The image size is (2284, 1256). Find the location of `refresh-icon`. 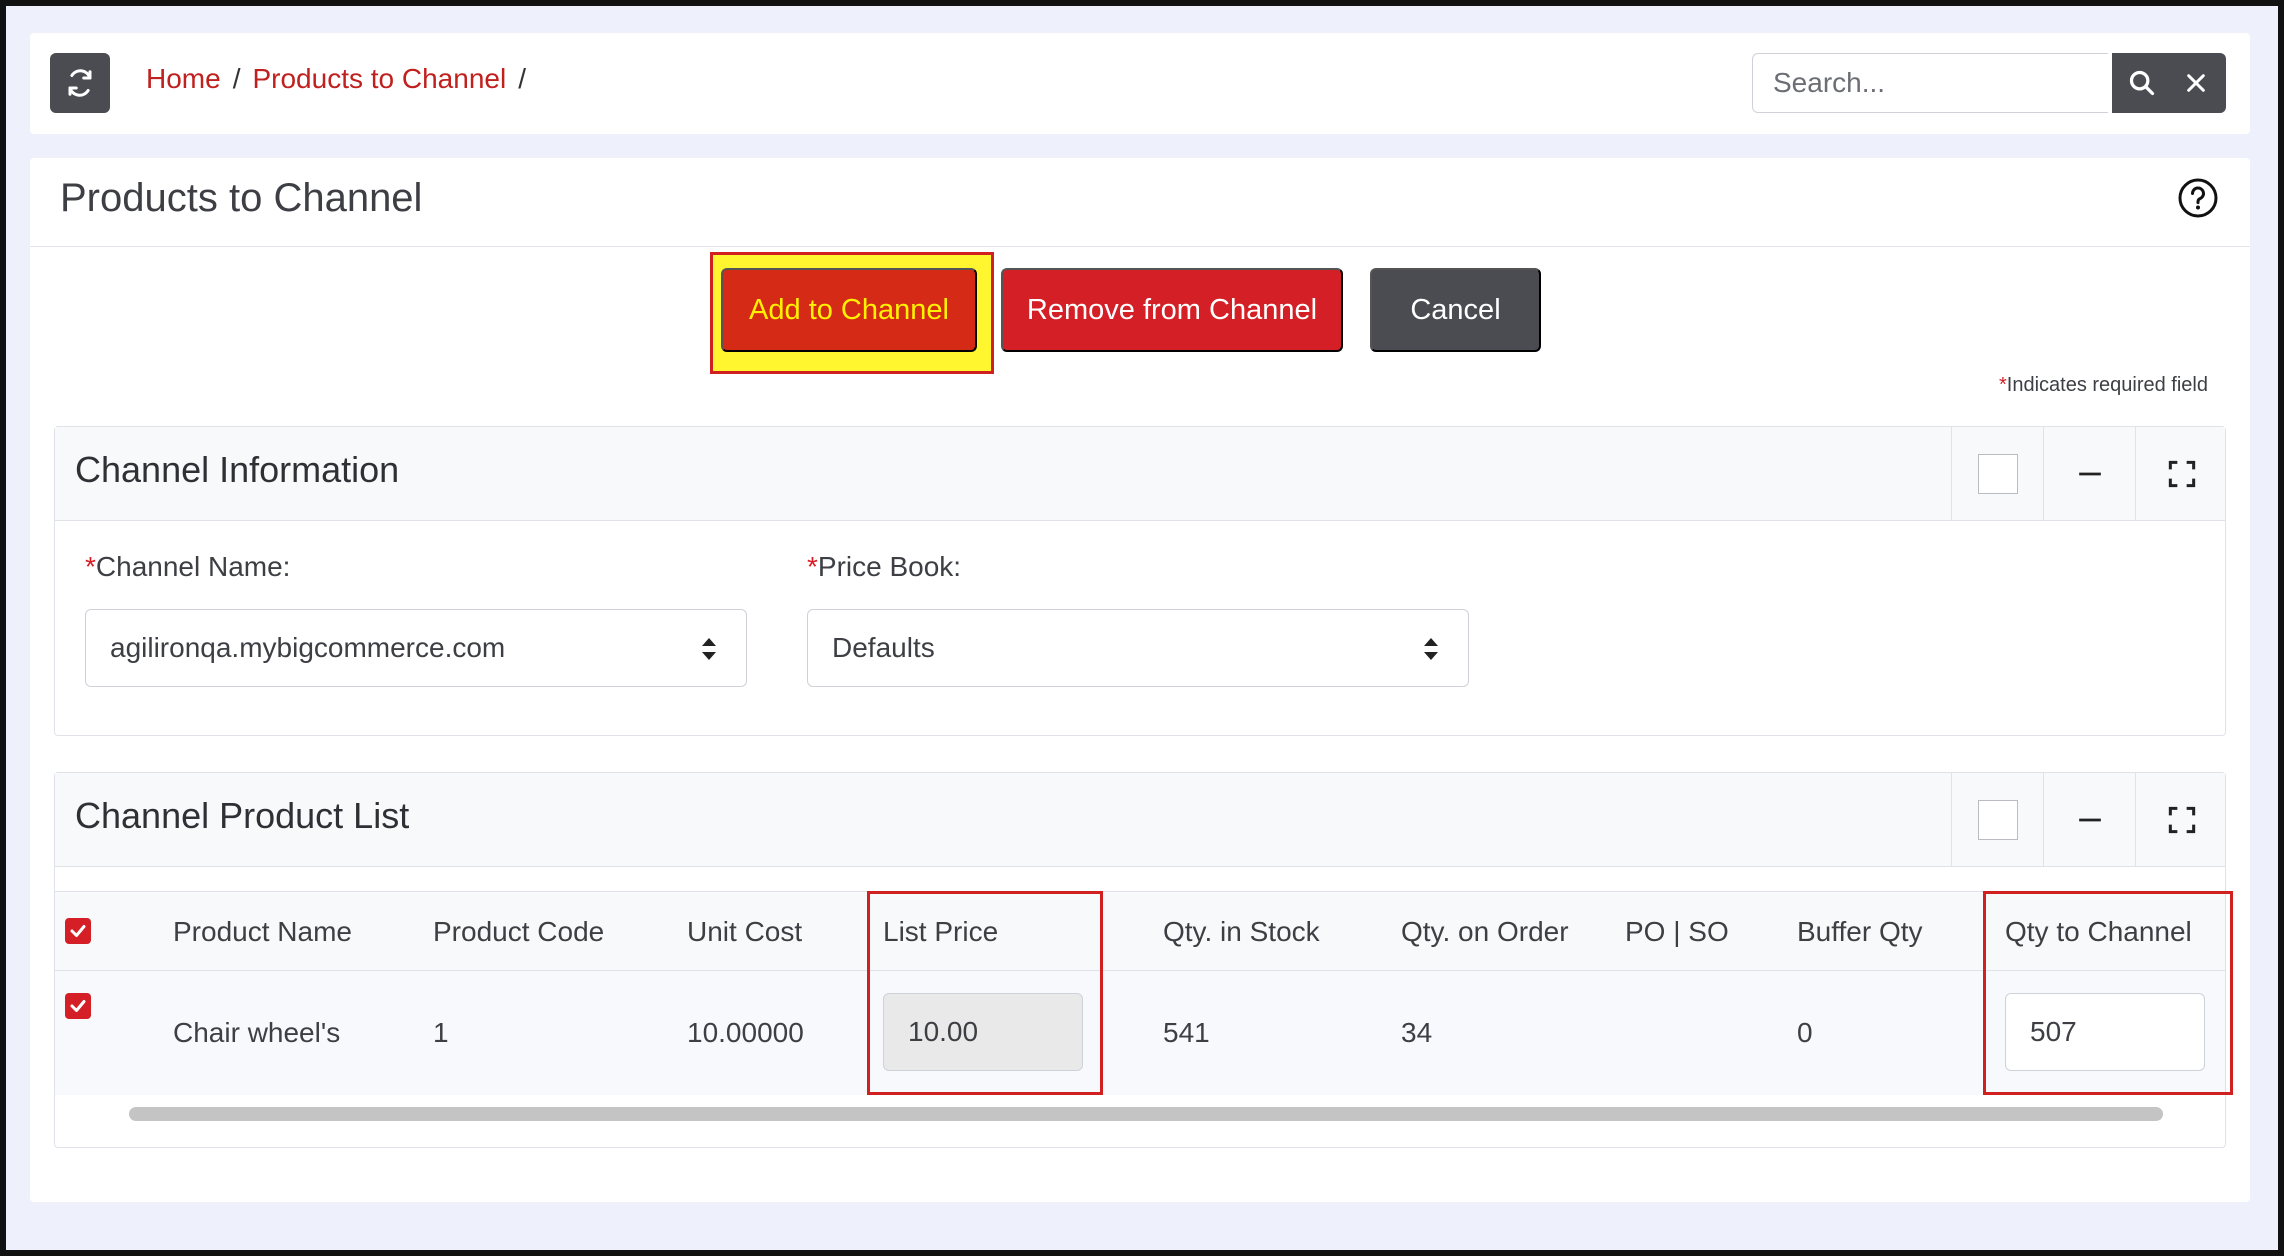

refresh-icon is located at coordinates (80, 83).